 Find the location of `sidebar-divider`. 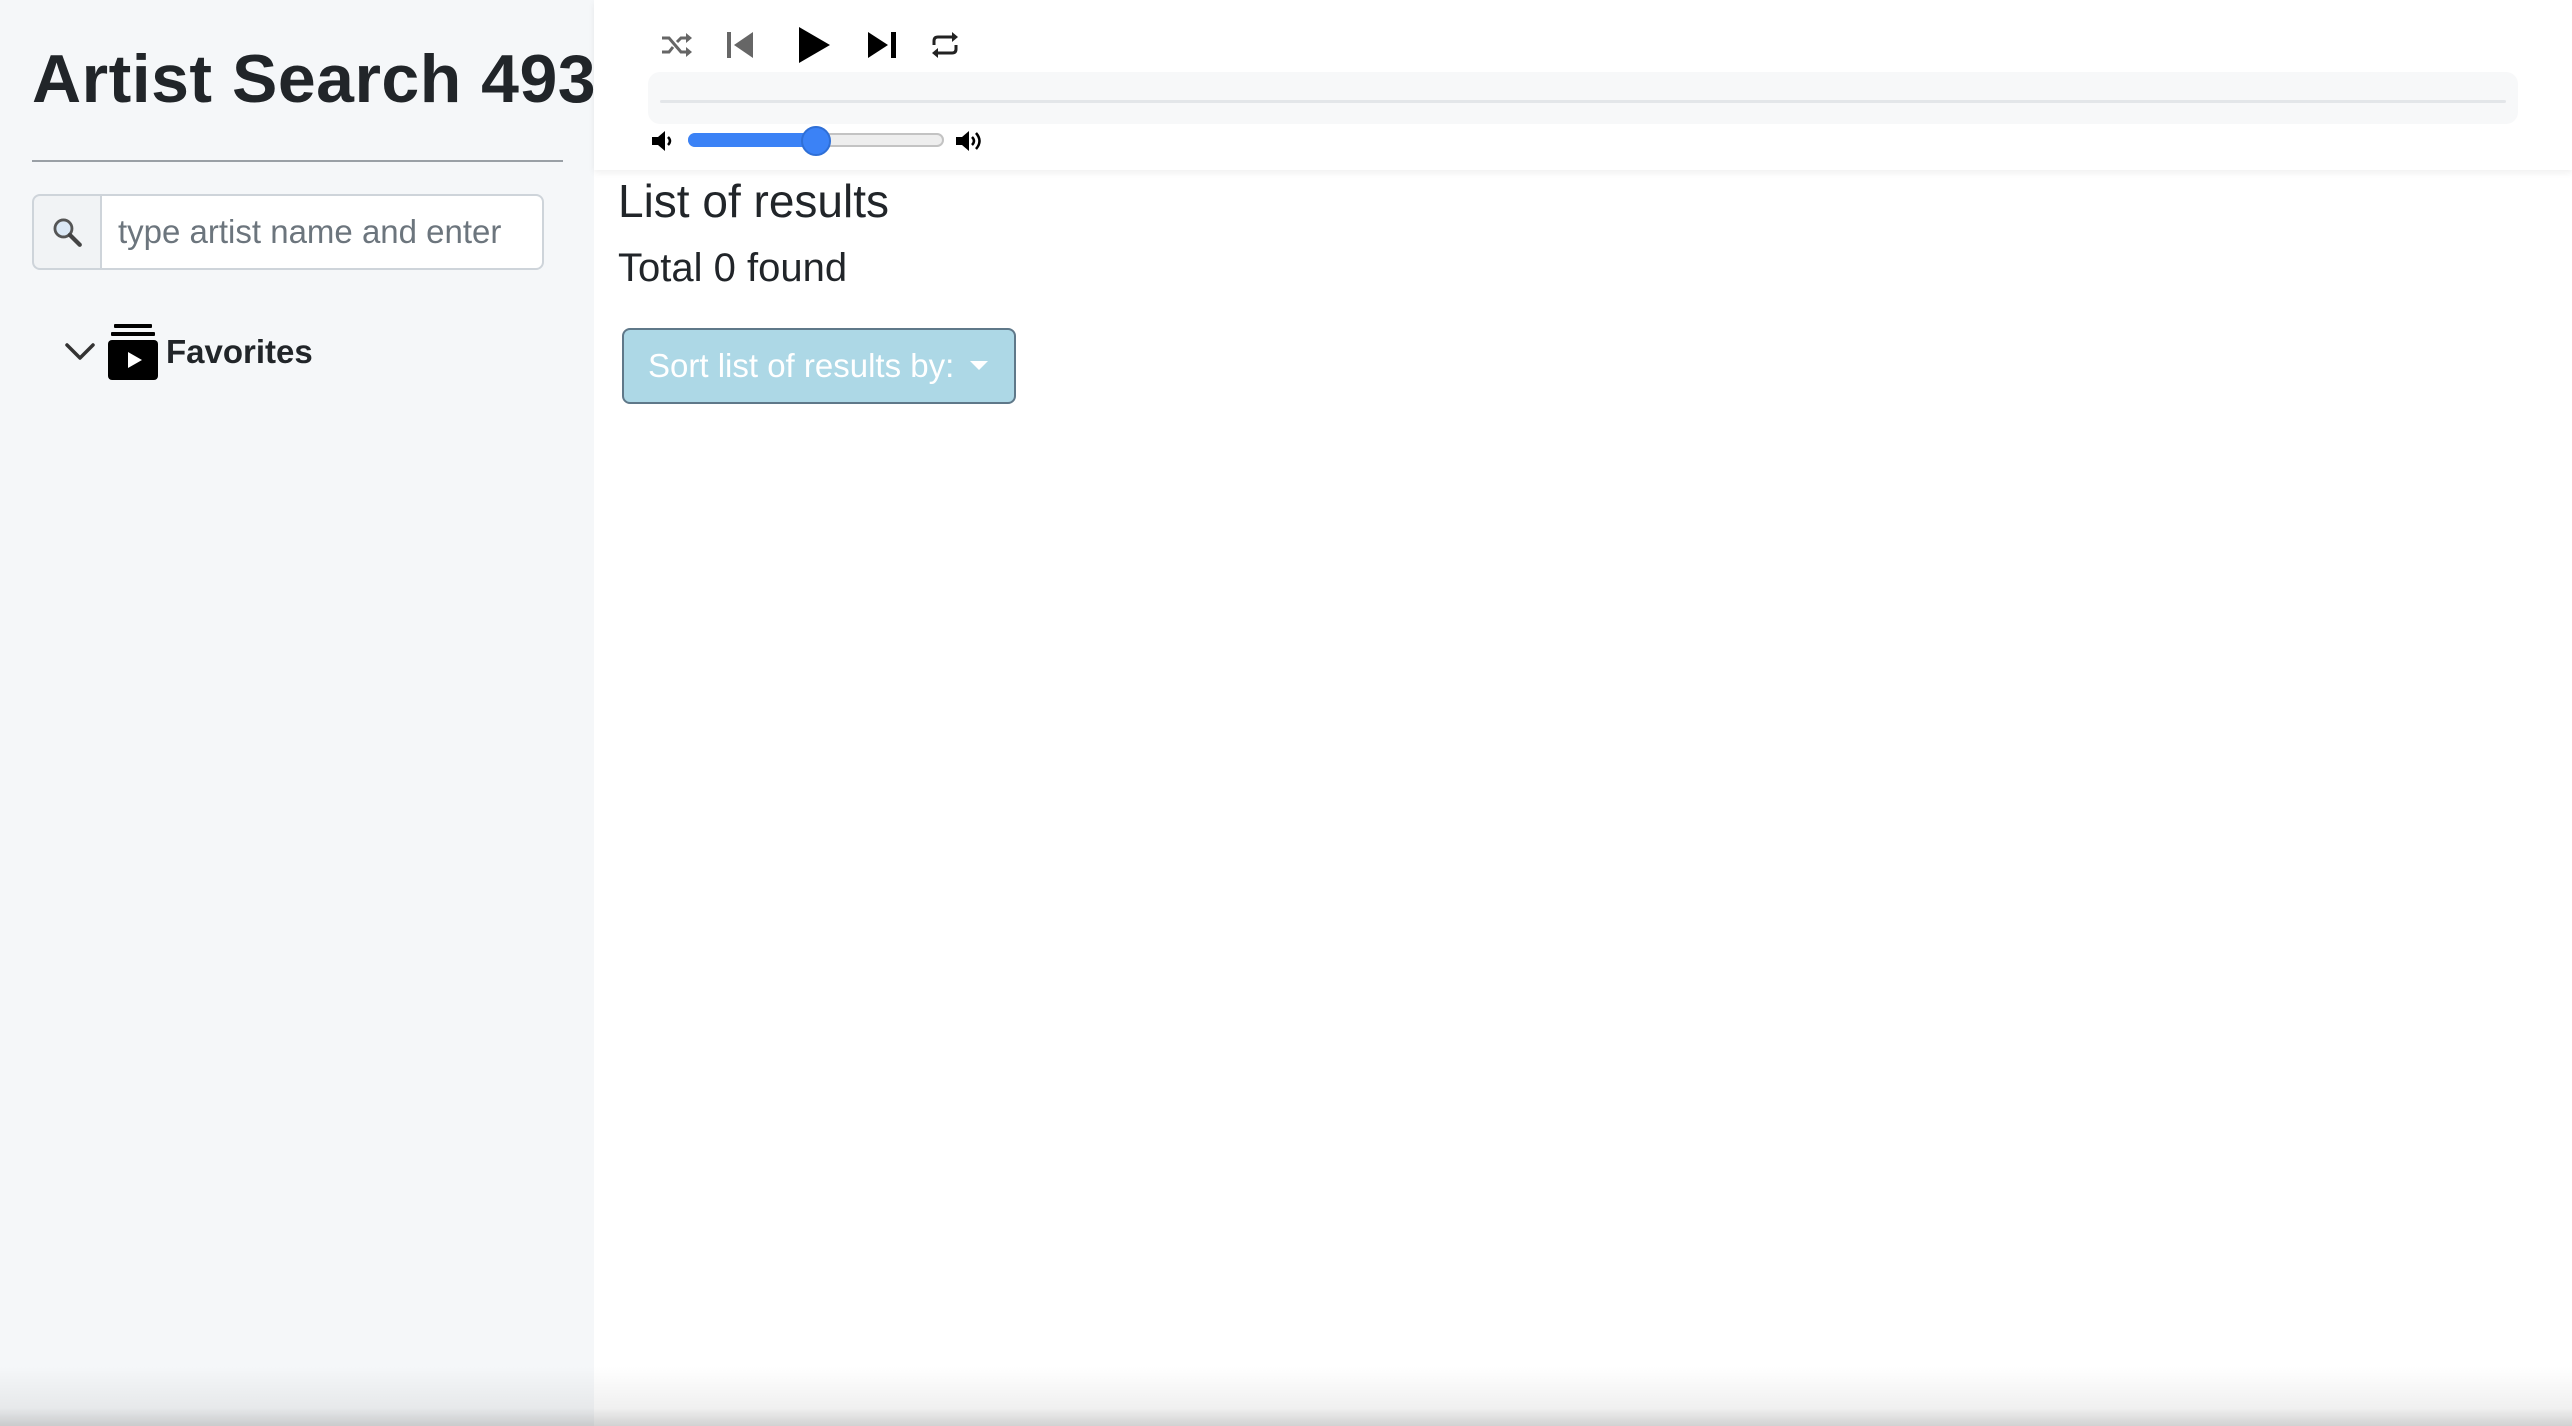

sidebar-divider is located at coordinates (297, 161).